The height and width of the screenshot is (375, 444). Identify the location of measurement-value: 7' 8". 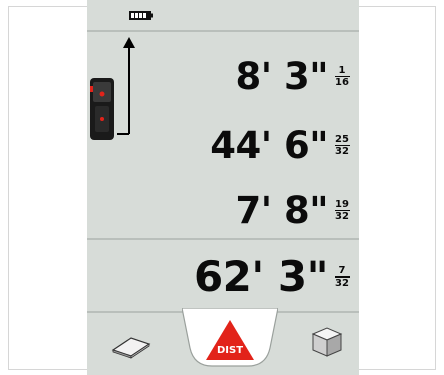
(282, 210).